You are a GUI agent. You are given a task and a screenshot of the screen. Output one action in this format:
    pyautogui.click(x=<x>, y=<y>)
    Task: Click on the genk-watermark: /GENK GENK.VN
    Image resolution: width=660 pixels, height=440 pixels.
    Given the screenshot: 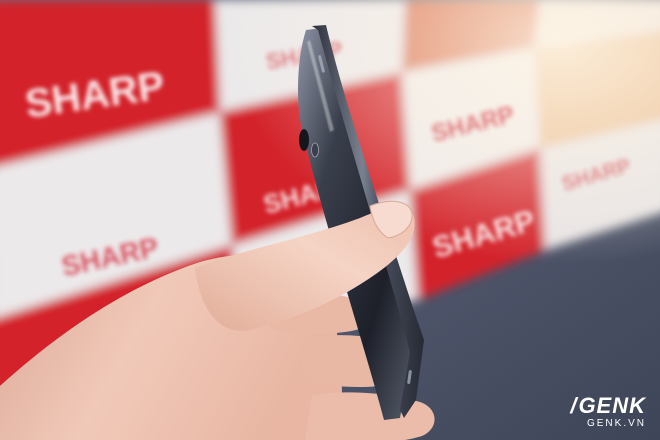 What is the action you would take?
    pyautogui.click(x=608, y=412)
    